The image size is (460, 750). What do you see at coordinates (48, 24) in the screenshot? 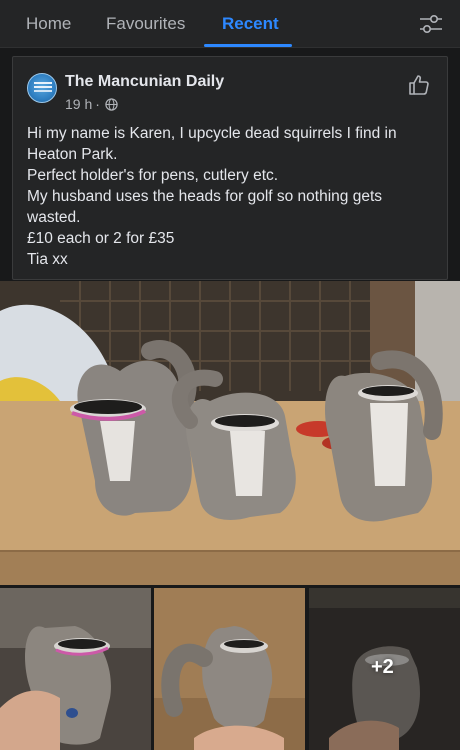
I see `tab-home: Home` at bounding box center [48, 24].